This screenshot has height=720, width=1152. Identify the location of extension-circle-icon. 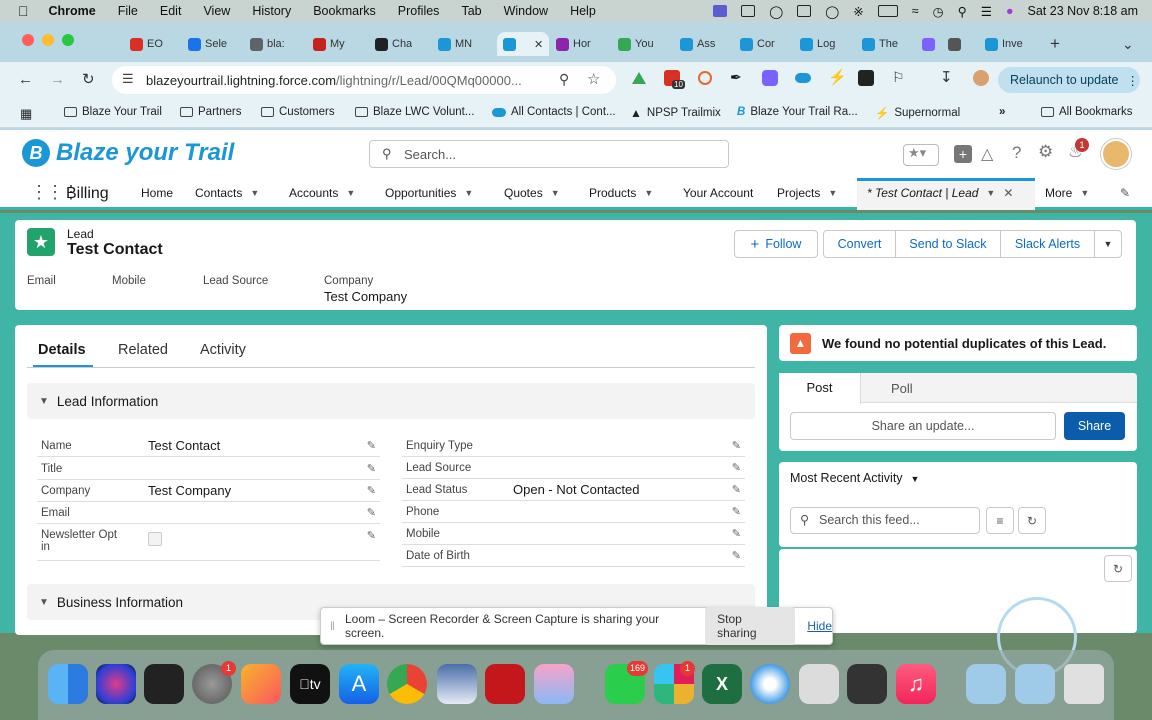
(705, 78).